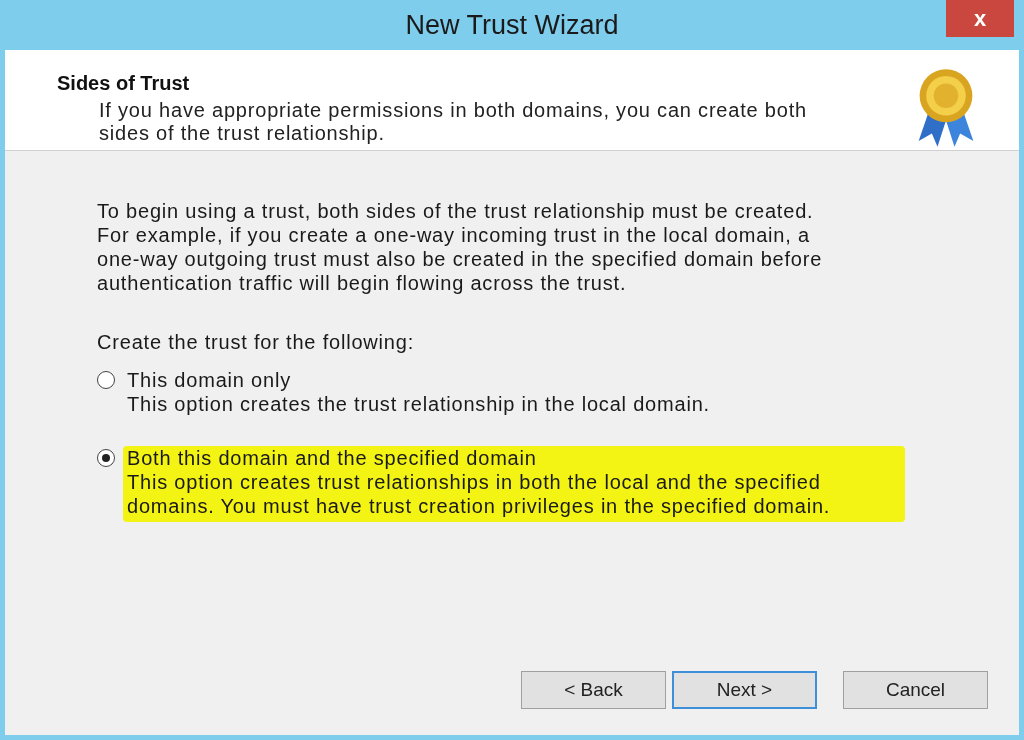 The height and width of the screenshot is (740, 1024). What do you see at coordinates (419, 404) in the screenshot?
I see `option-description: This option creates the trust relationship in the local domain.` at bounding box center [419, 404].